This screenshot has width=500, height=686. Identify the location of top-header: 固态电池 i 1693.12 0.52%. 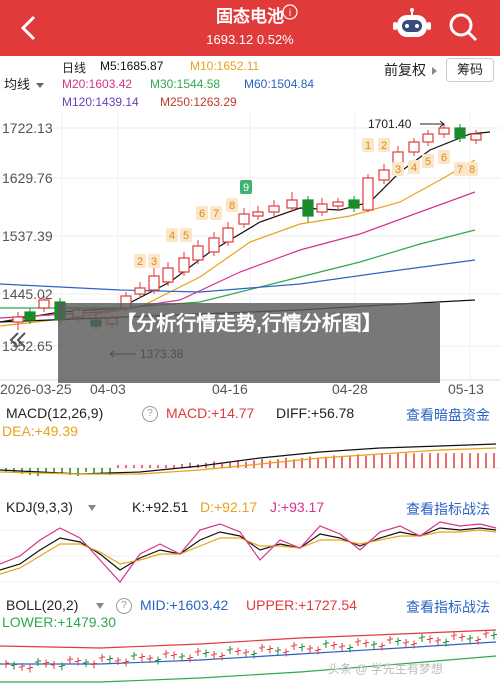
(250, 28).